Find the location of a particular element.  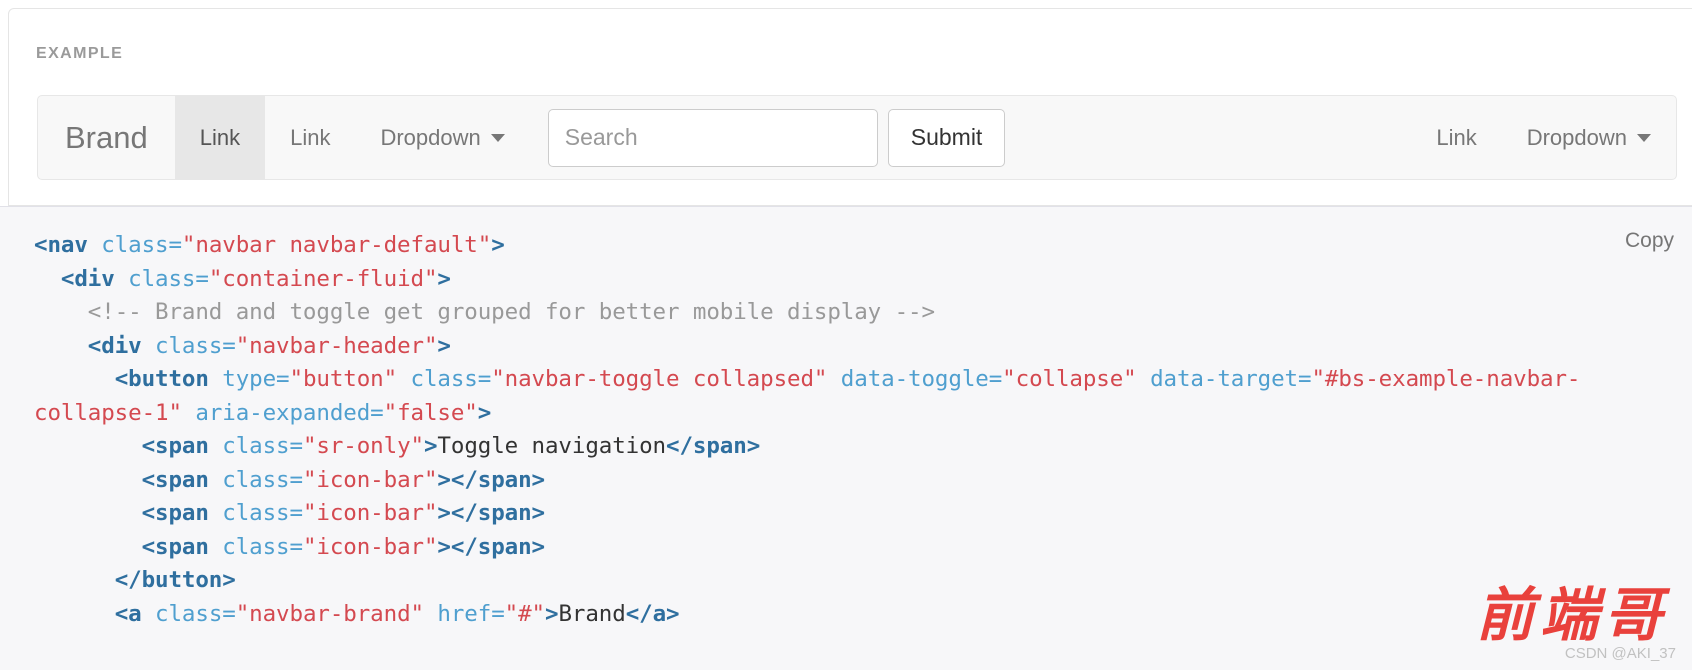

nav-link-1: Link is located at coordinates (220, 137).